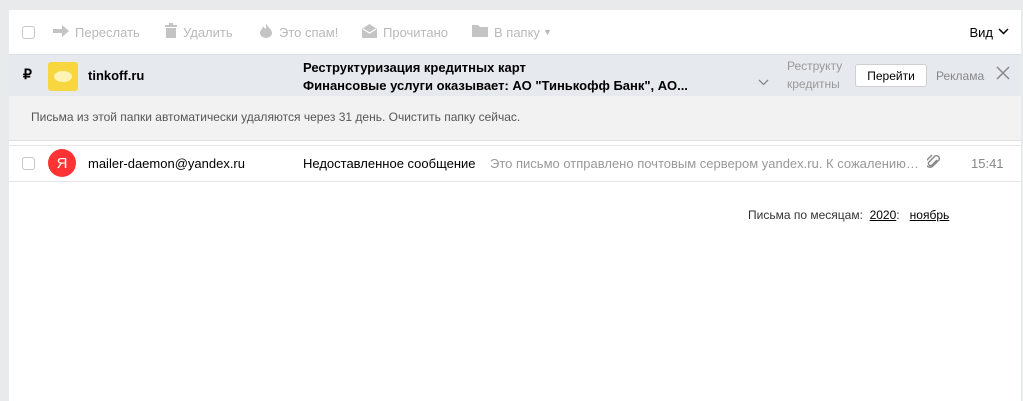 The width and height of the screenshot is (1023, 401). What do you see at coordinates (415, 32) in the screenshot?
I see `mark-read-label: Прочитано` at bounding box center [415, 32].